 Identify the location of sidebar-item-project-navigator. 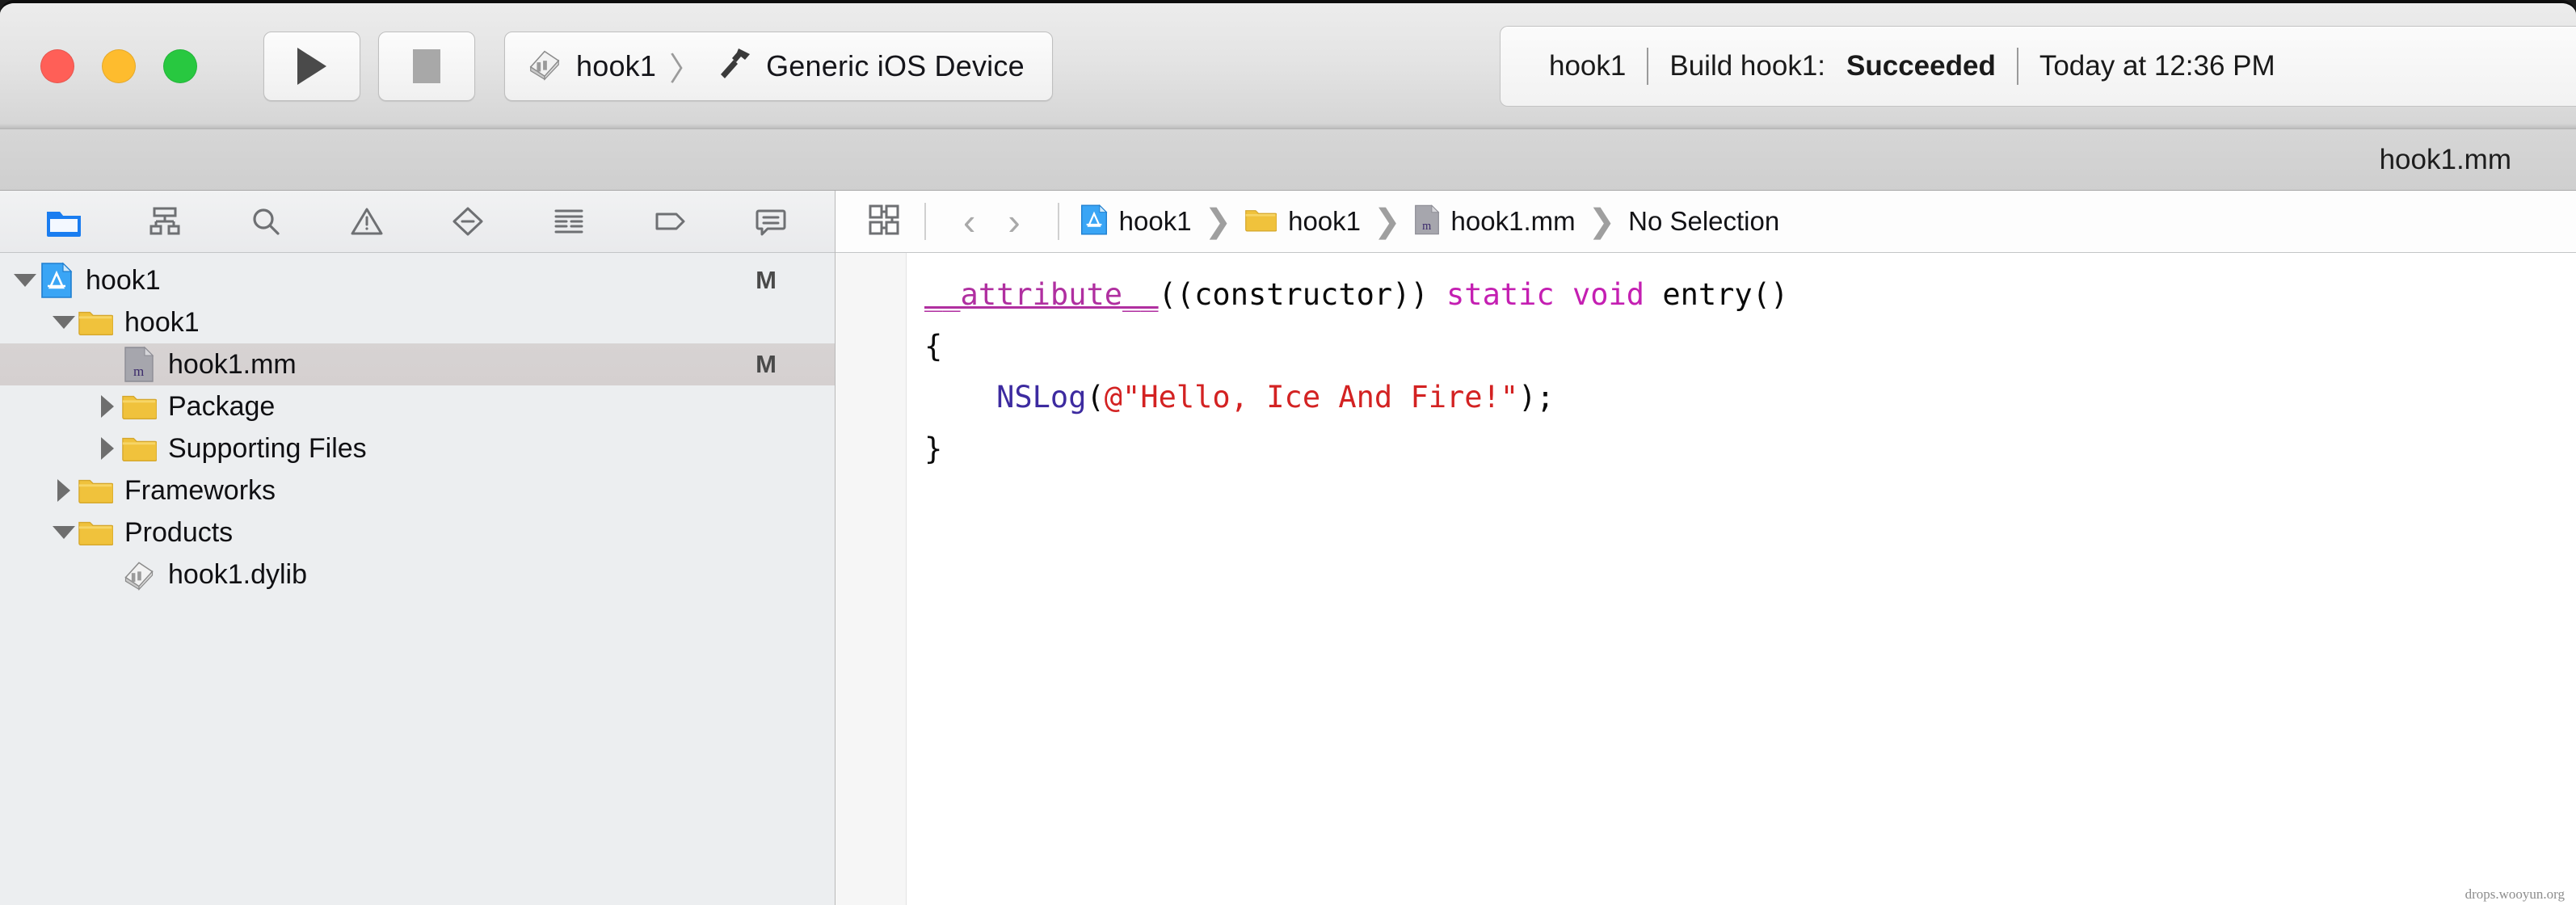
(64, 221).